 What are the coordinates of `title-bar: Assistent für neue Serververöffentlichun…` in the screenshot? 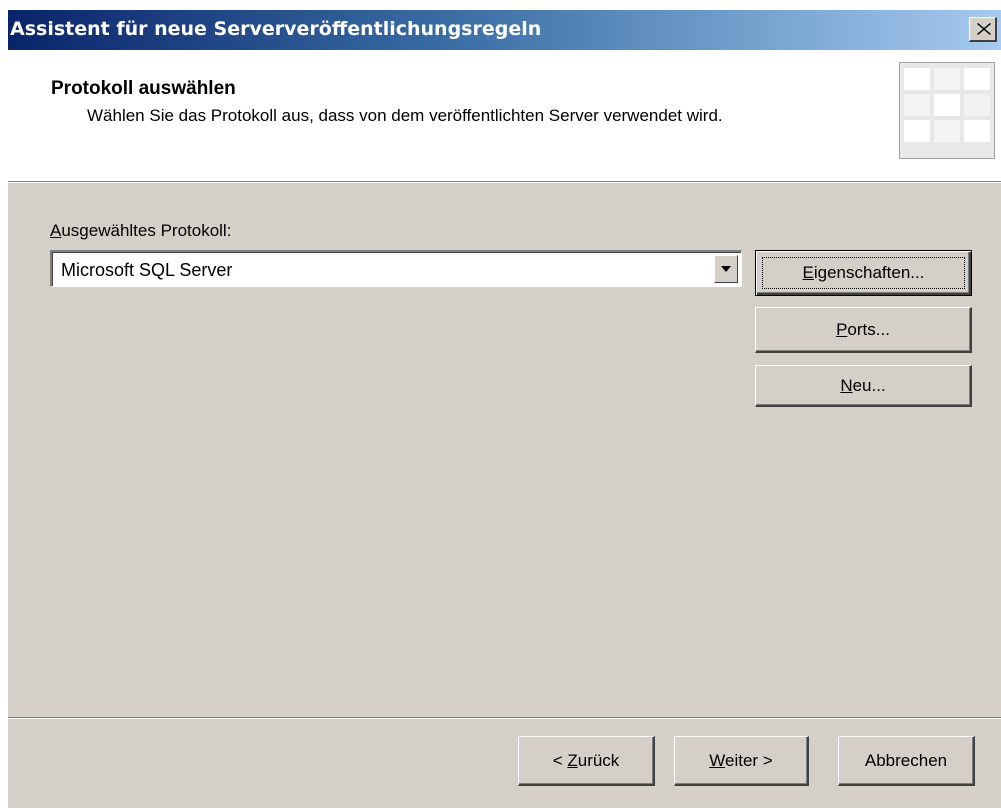 It's located at (504, 30).